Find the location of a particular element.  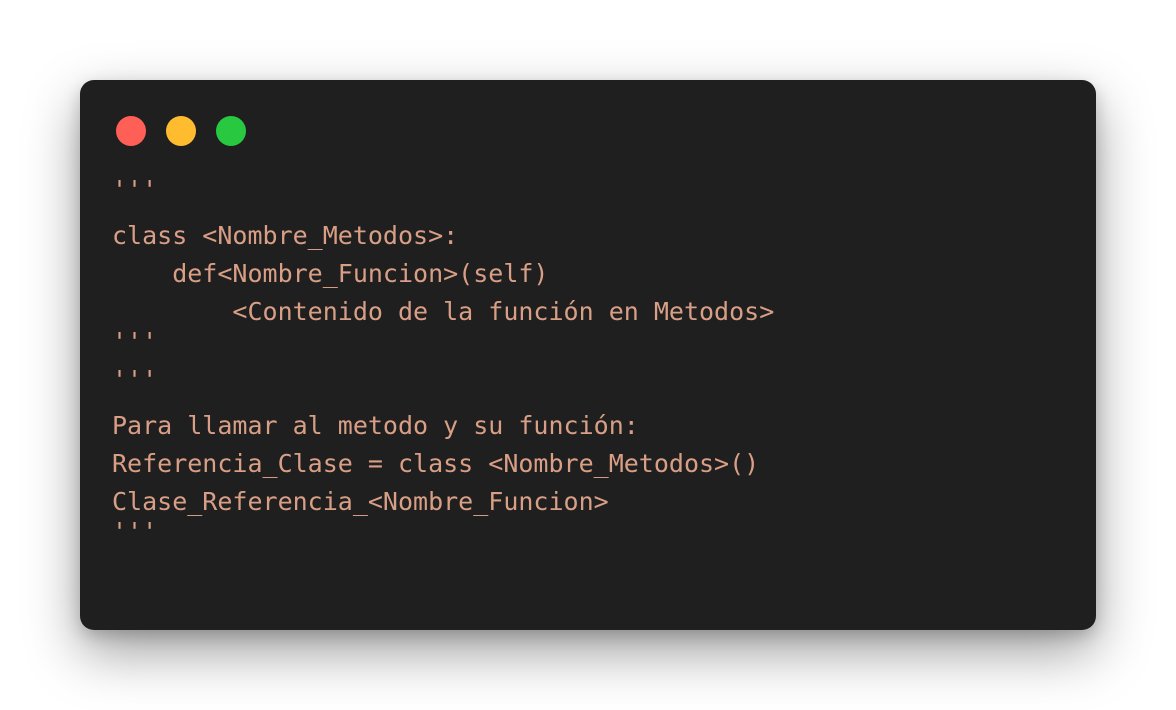

code-line: def<Nombre_Funcion>(self) is located at coordinates (330, 273).